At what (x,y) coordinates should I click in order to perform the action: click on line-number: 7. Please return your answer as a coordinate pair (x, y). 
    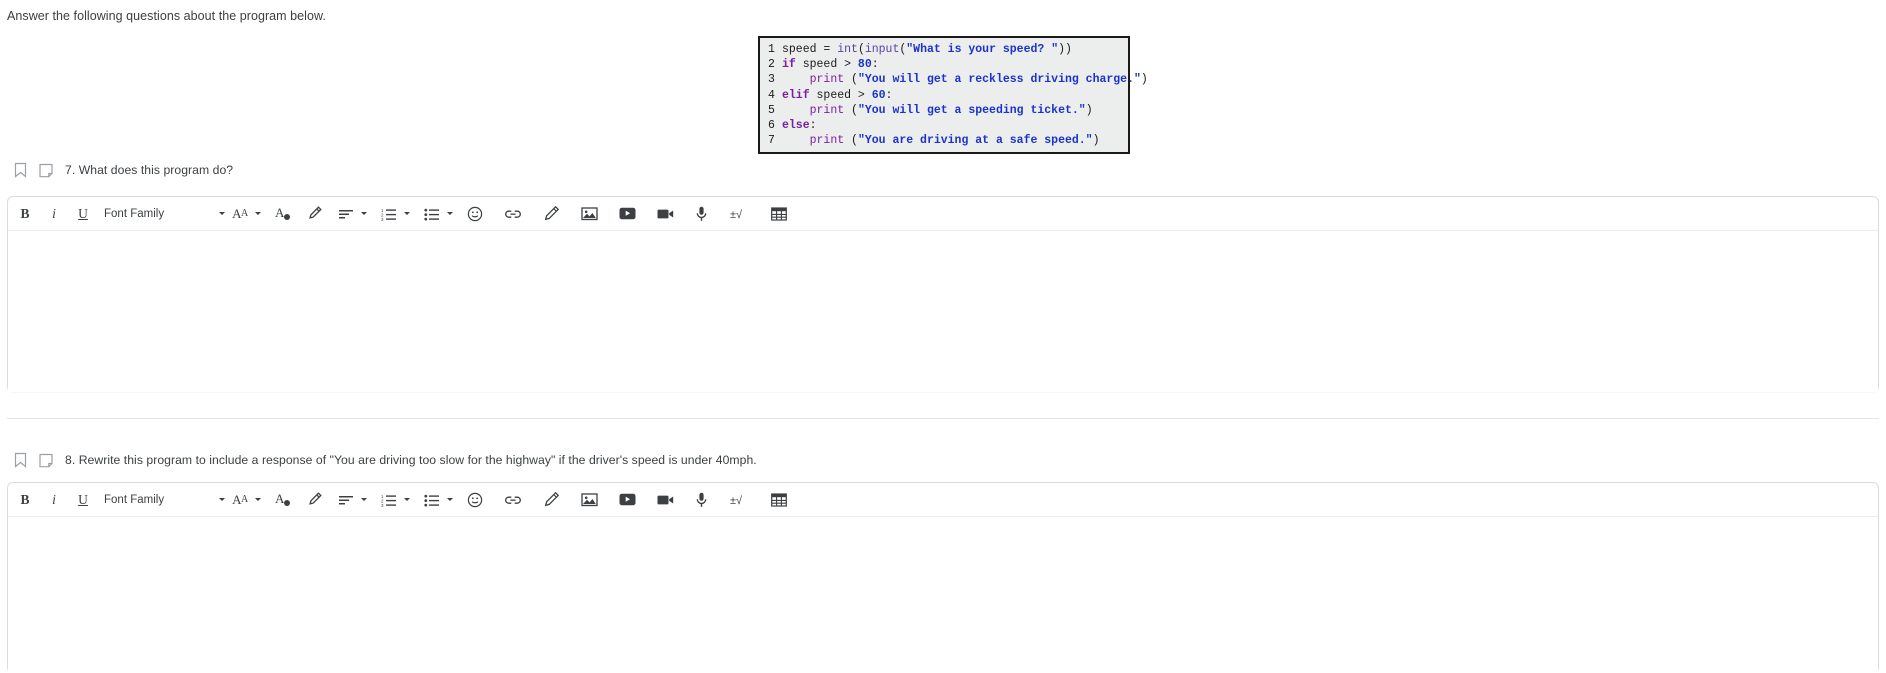
    Looking at the image, I should click on (771, 141).